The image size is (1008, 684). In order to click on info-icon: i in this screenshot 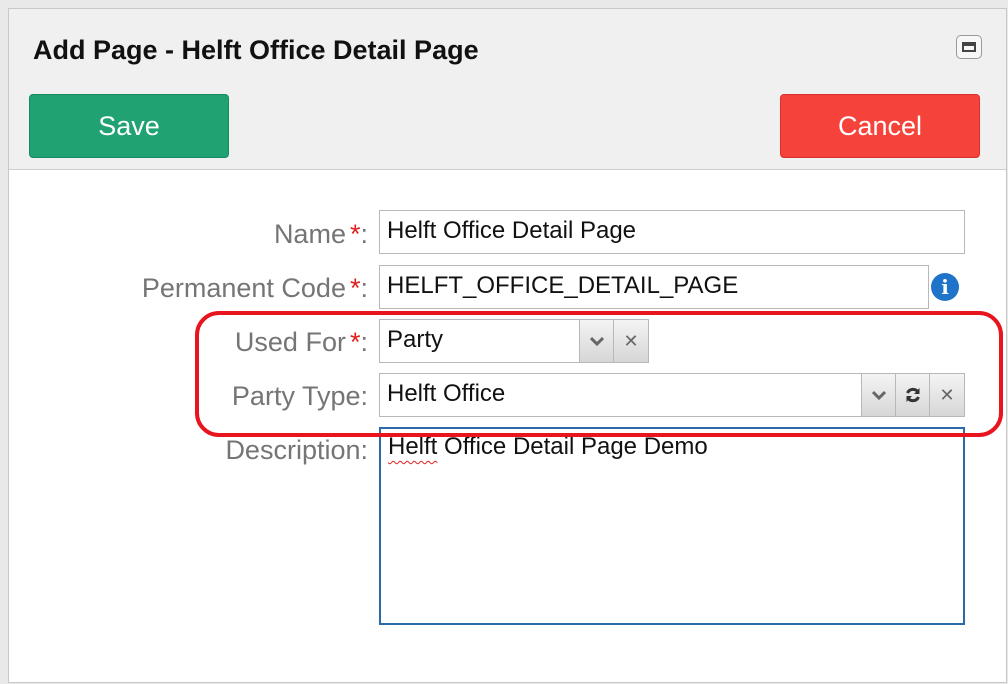, I will do `click(945, 287)`.